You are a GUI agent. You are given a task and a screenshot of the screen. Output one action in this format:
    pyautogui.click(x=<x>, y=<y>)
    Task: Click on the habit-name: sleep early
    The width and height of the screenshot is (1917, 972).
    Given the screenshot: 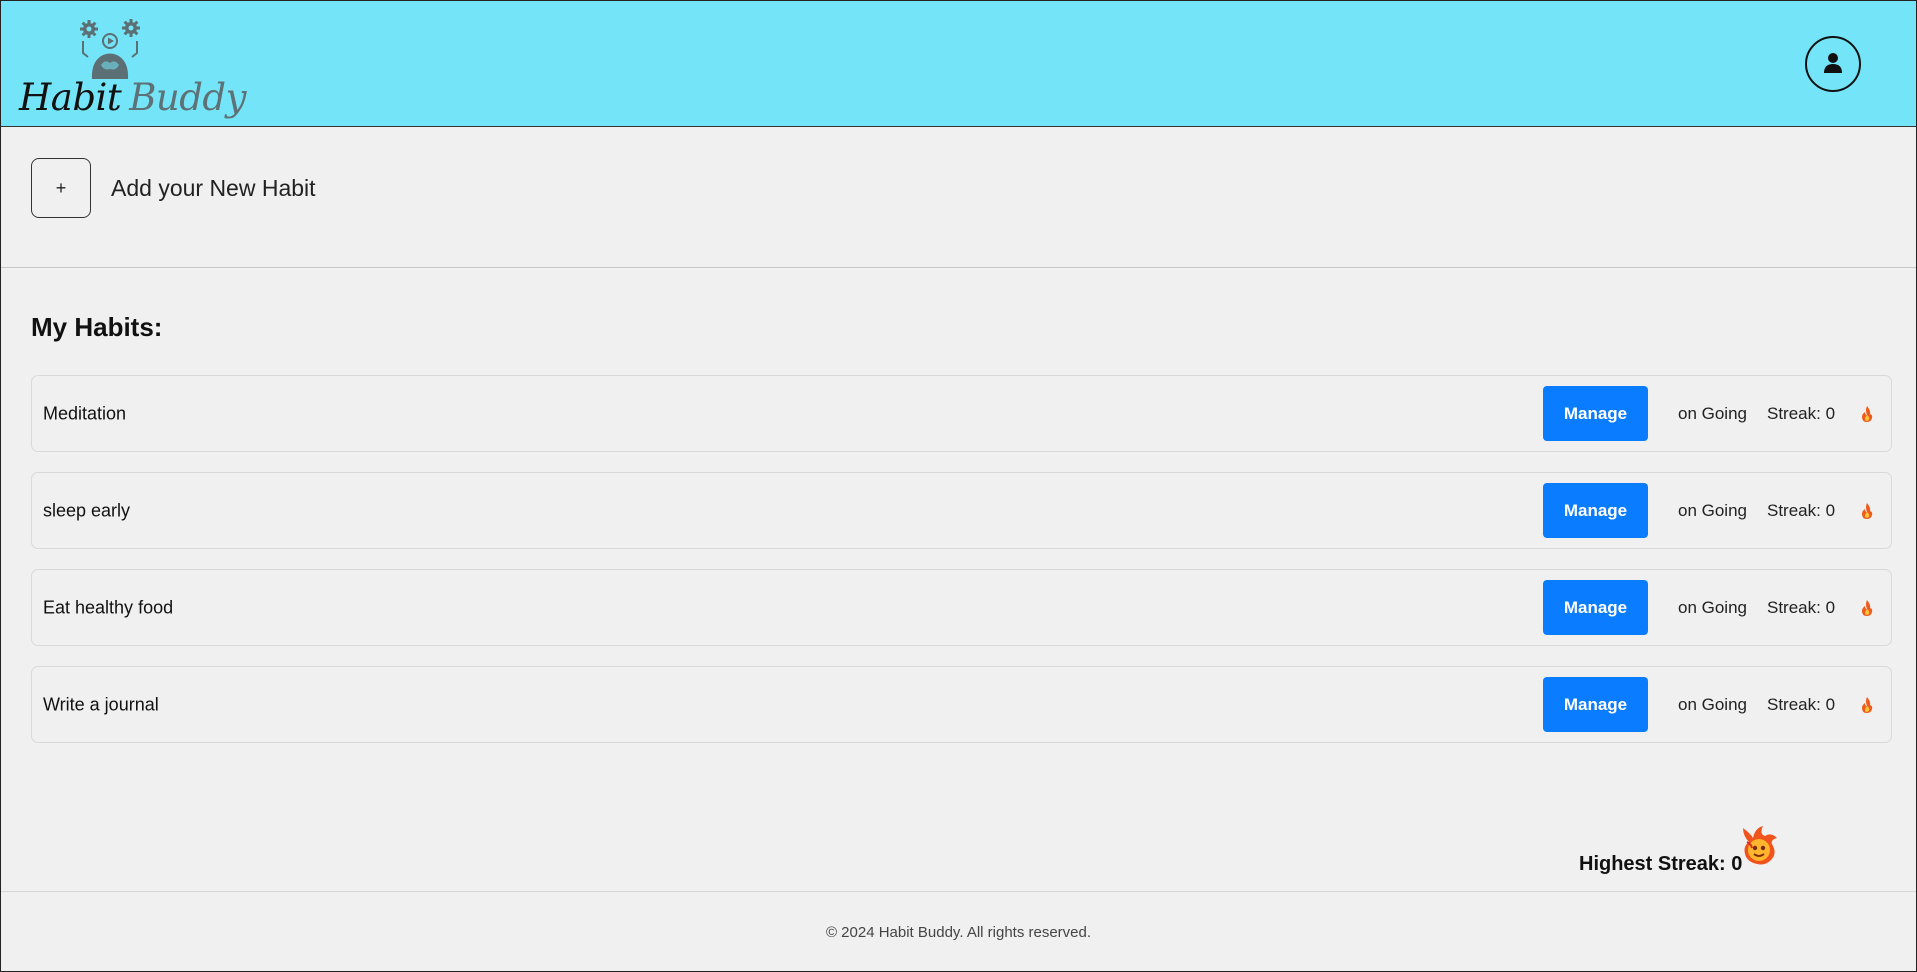 What is the action you would take?
    pyautogui.click(x=87, y=510)
    